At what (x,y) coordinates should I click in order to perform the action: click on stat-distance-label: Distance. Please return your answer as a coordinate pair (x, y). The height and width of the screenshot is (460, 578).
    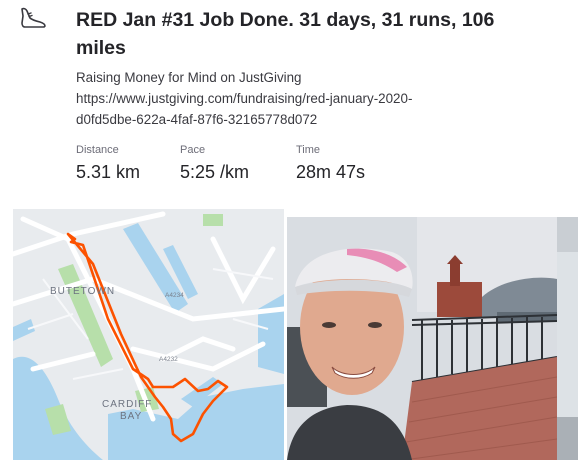
    Looking at the image, I should click on (97, 150).